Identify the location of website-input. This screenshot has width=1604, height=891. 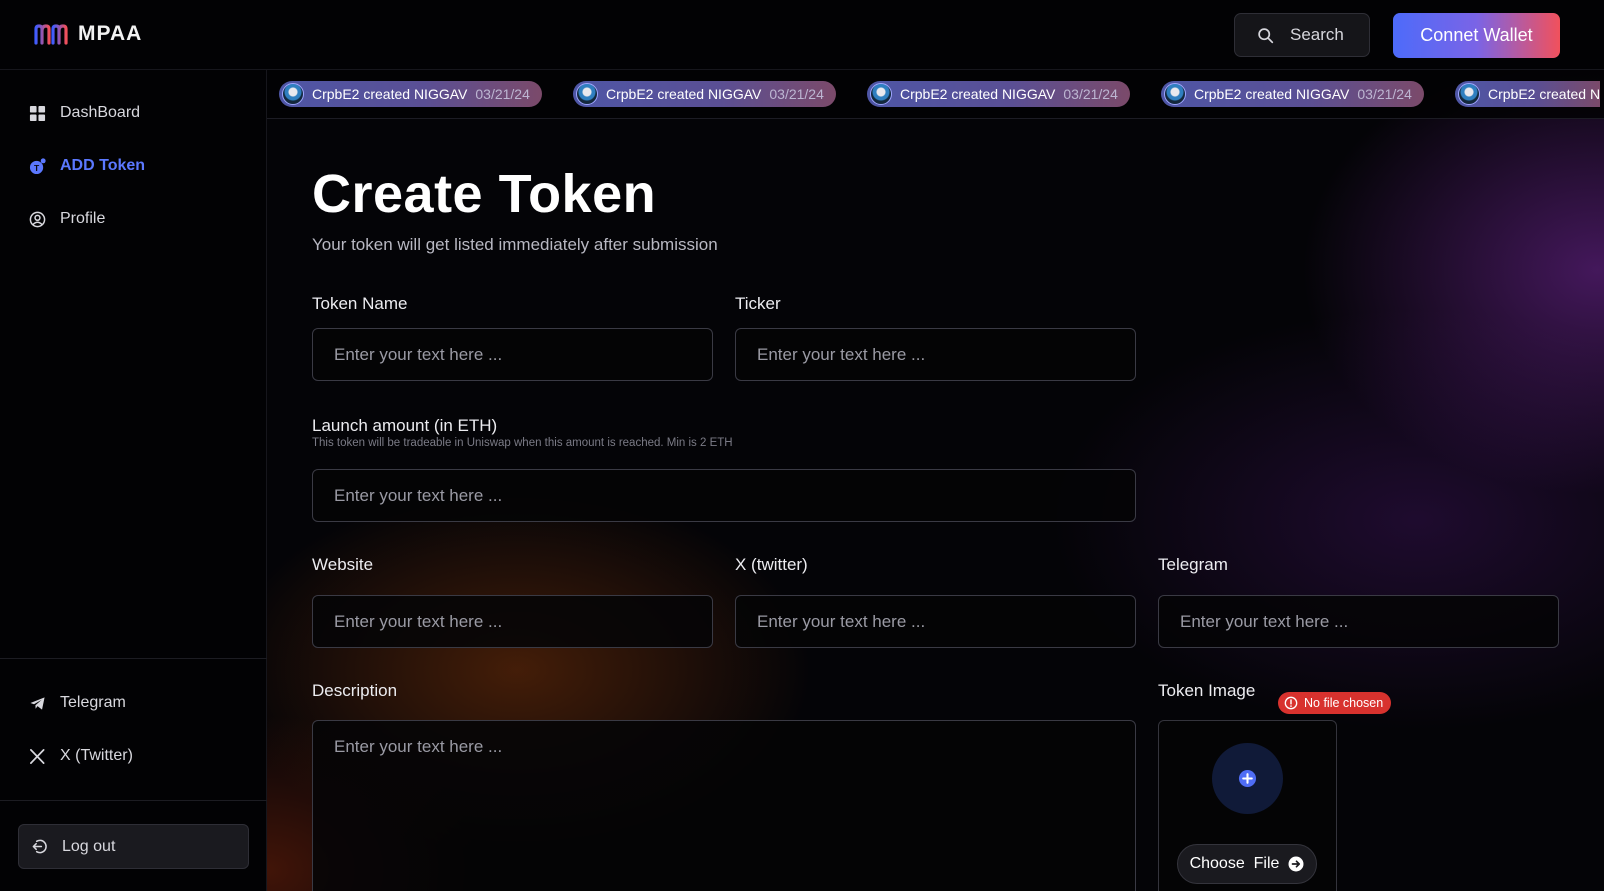
(512, 621).